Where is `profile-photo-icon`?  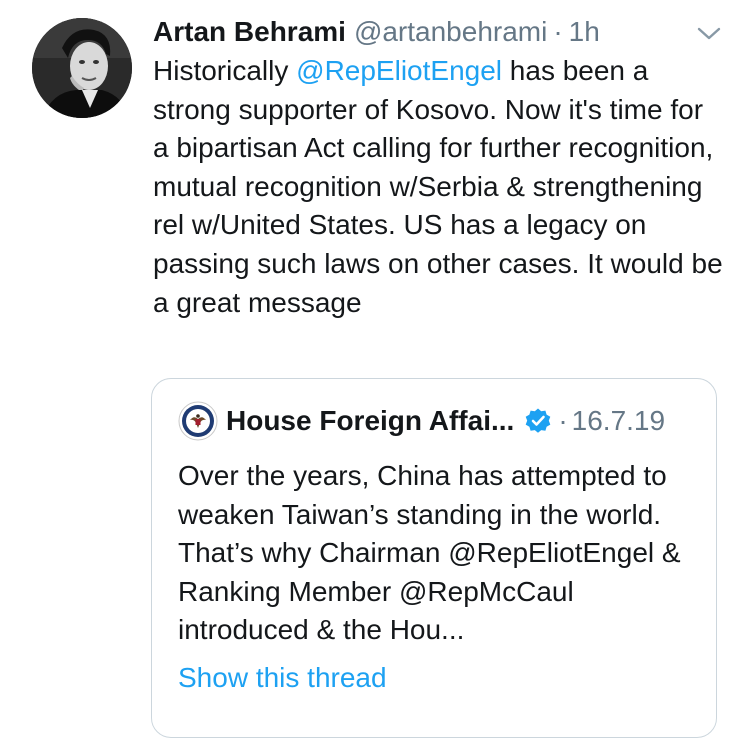
profile-photo-icon is located at coordinates (82, 68).